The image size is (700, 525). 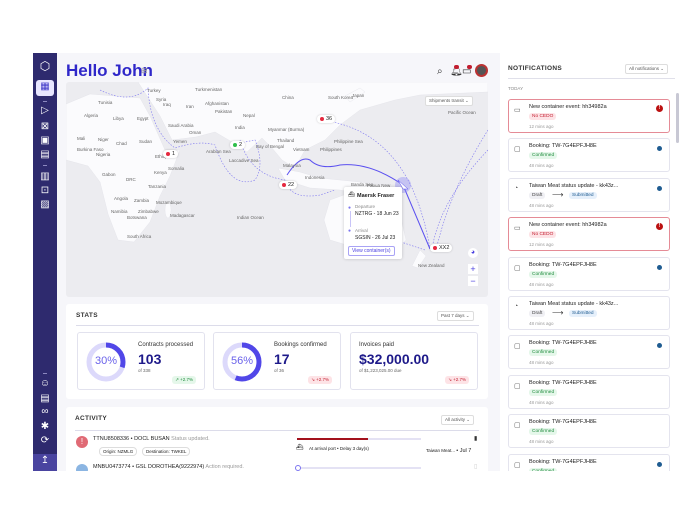 What do you see at coordinates (351, 195) in the screenshot?
I see `ship-icon: ⛴` at bounding box center [351, 195].